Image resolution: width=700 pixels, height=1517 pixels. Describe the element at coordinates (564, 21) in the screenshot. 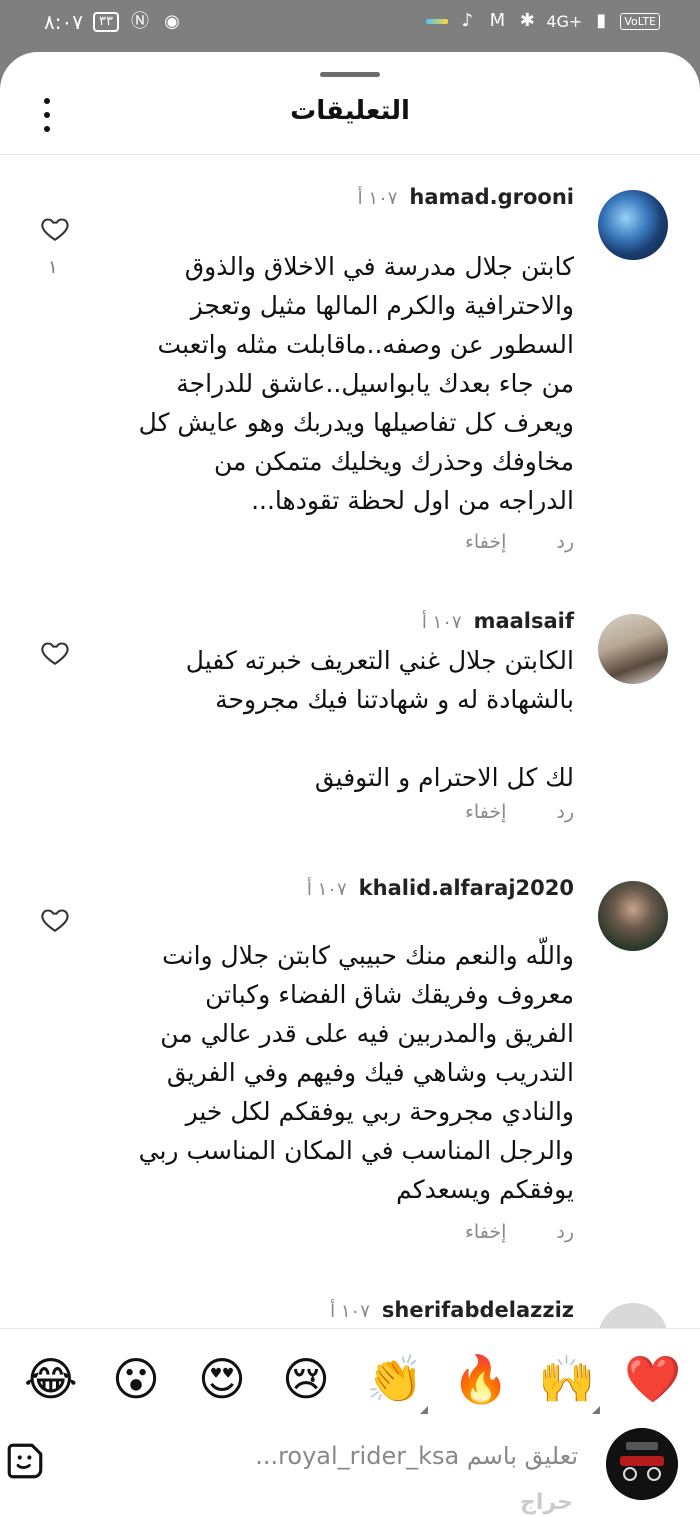

I see `network-type: 4G+` at that location.